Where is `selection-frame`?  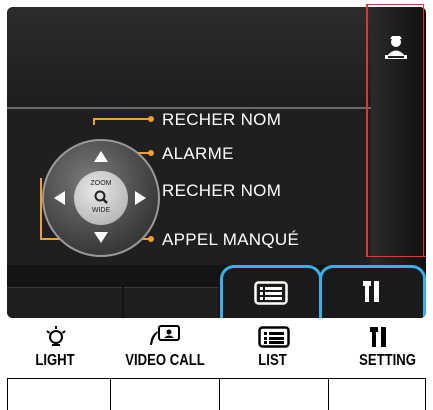
selection-frame is located at coordinates (395, 130).